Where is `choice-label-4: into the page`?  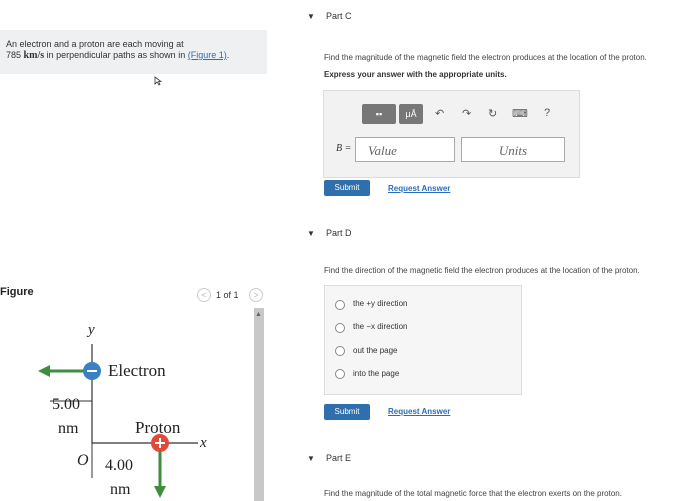 choice-label-4: into the page is located at coordinates (376, 373).